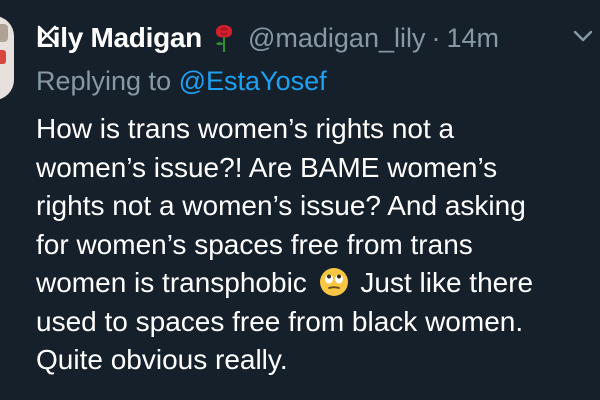  I want to click on tweet-text-line: women is transphobic Just like there, so click(316, 283).